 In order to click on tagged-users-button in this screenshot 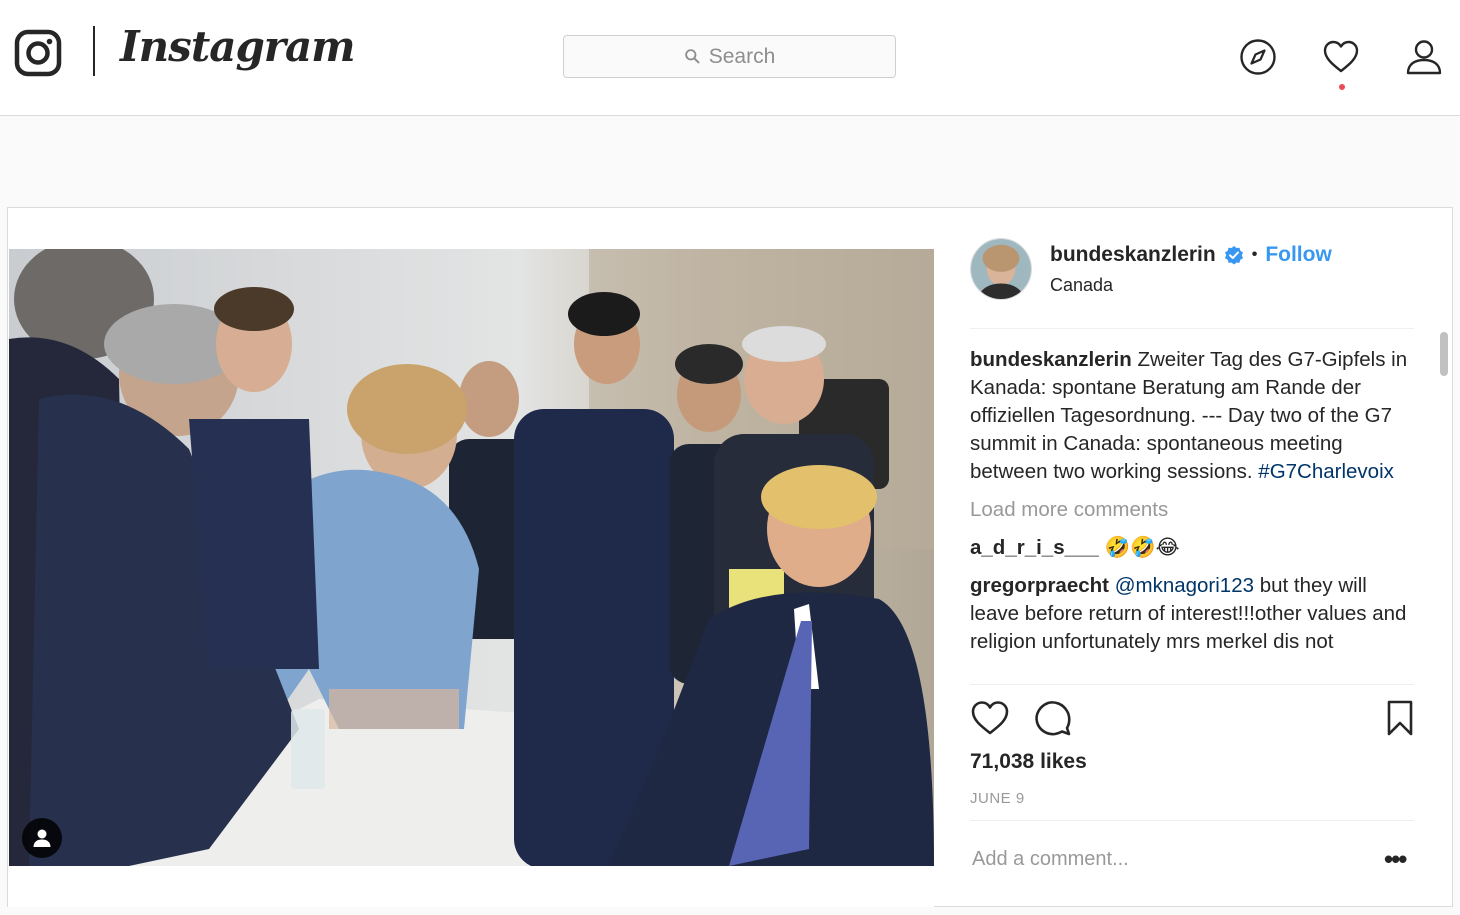, I will do `click(42, 838)`.